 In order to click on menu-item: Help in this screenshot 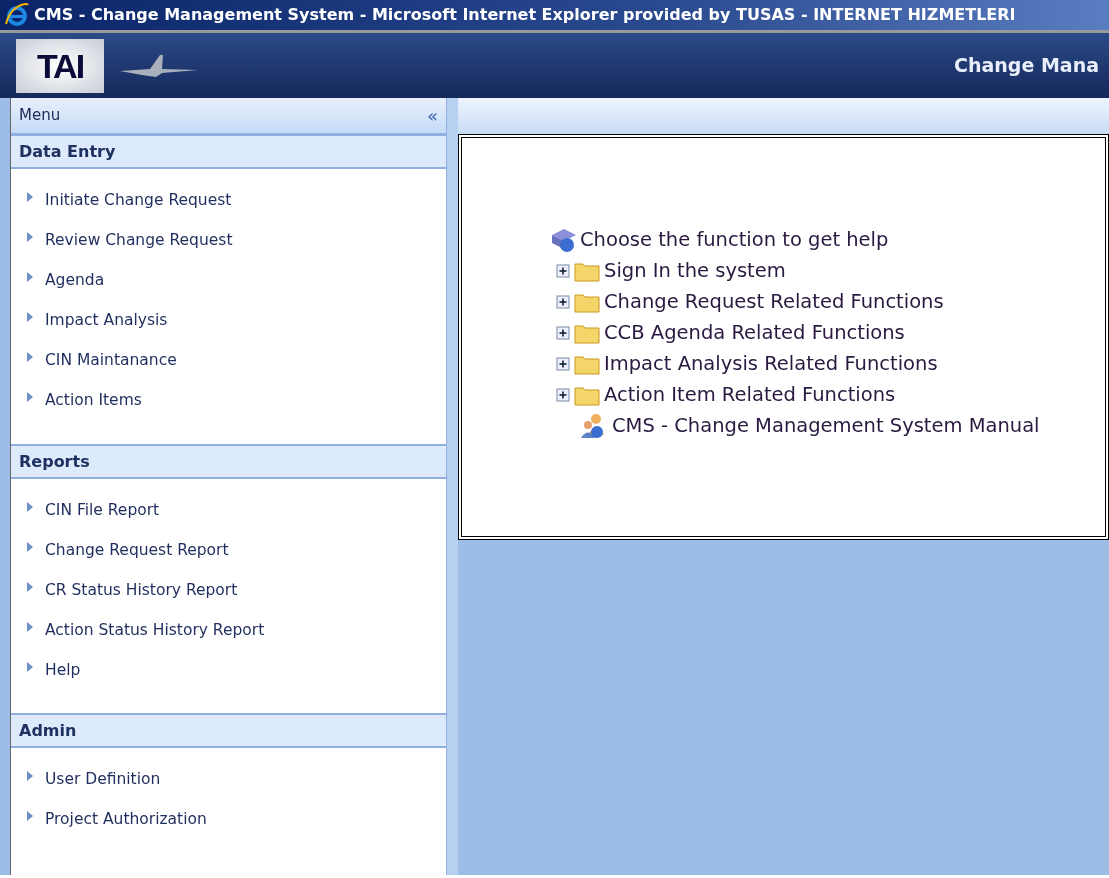, I will do `click(228, 671)`.